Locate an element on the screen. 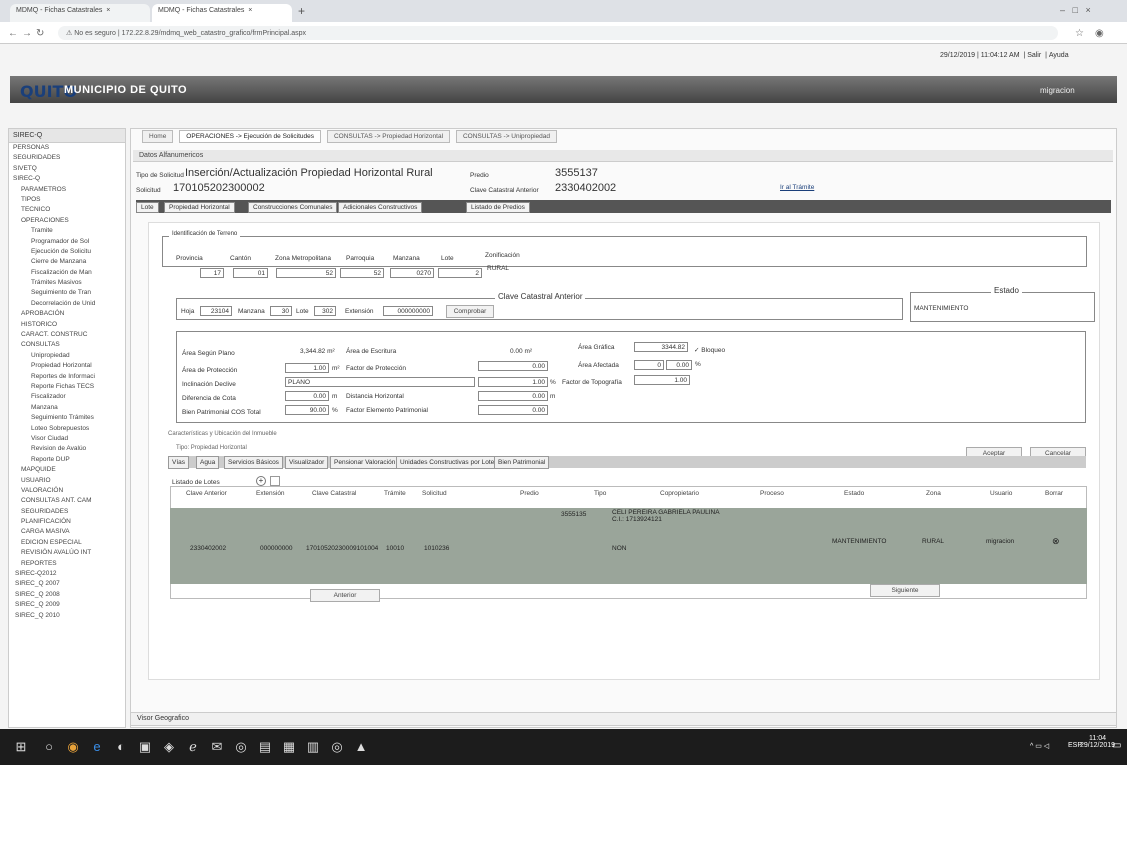  tab-unidades: Unidades Constructivas por Lote is located at coordinates (447, 462).